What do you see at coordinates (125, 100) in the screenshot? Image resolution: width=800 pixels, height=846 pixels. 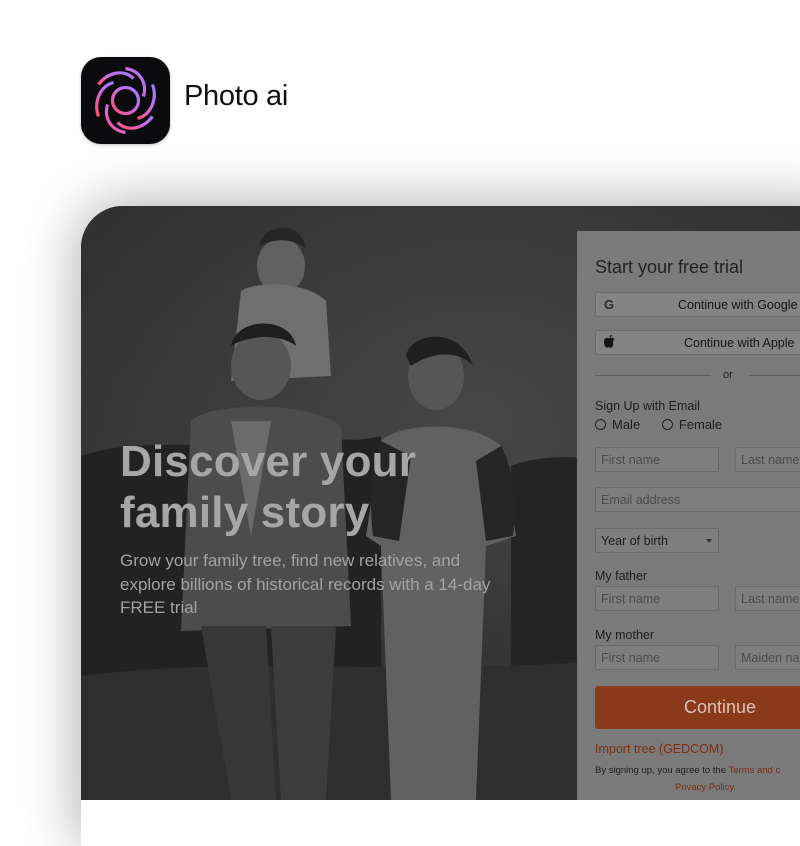 I see `app-logo-icon` at bounding box center [125, 100].